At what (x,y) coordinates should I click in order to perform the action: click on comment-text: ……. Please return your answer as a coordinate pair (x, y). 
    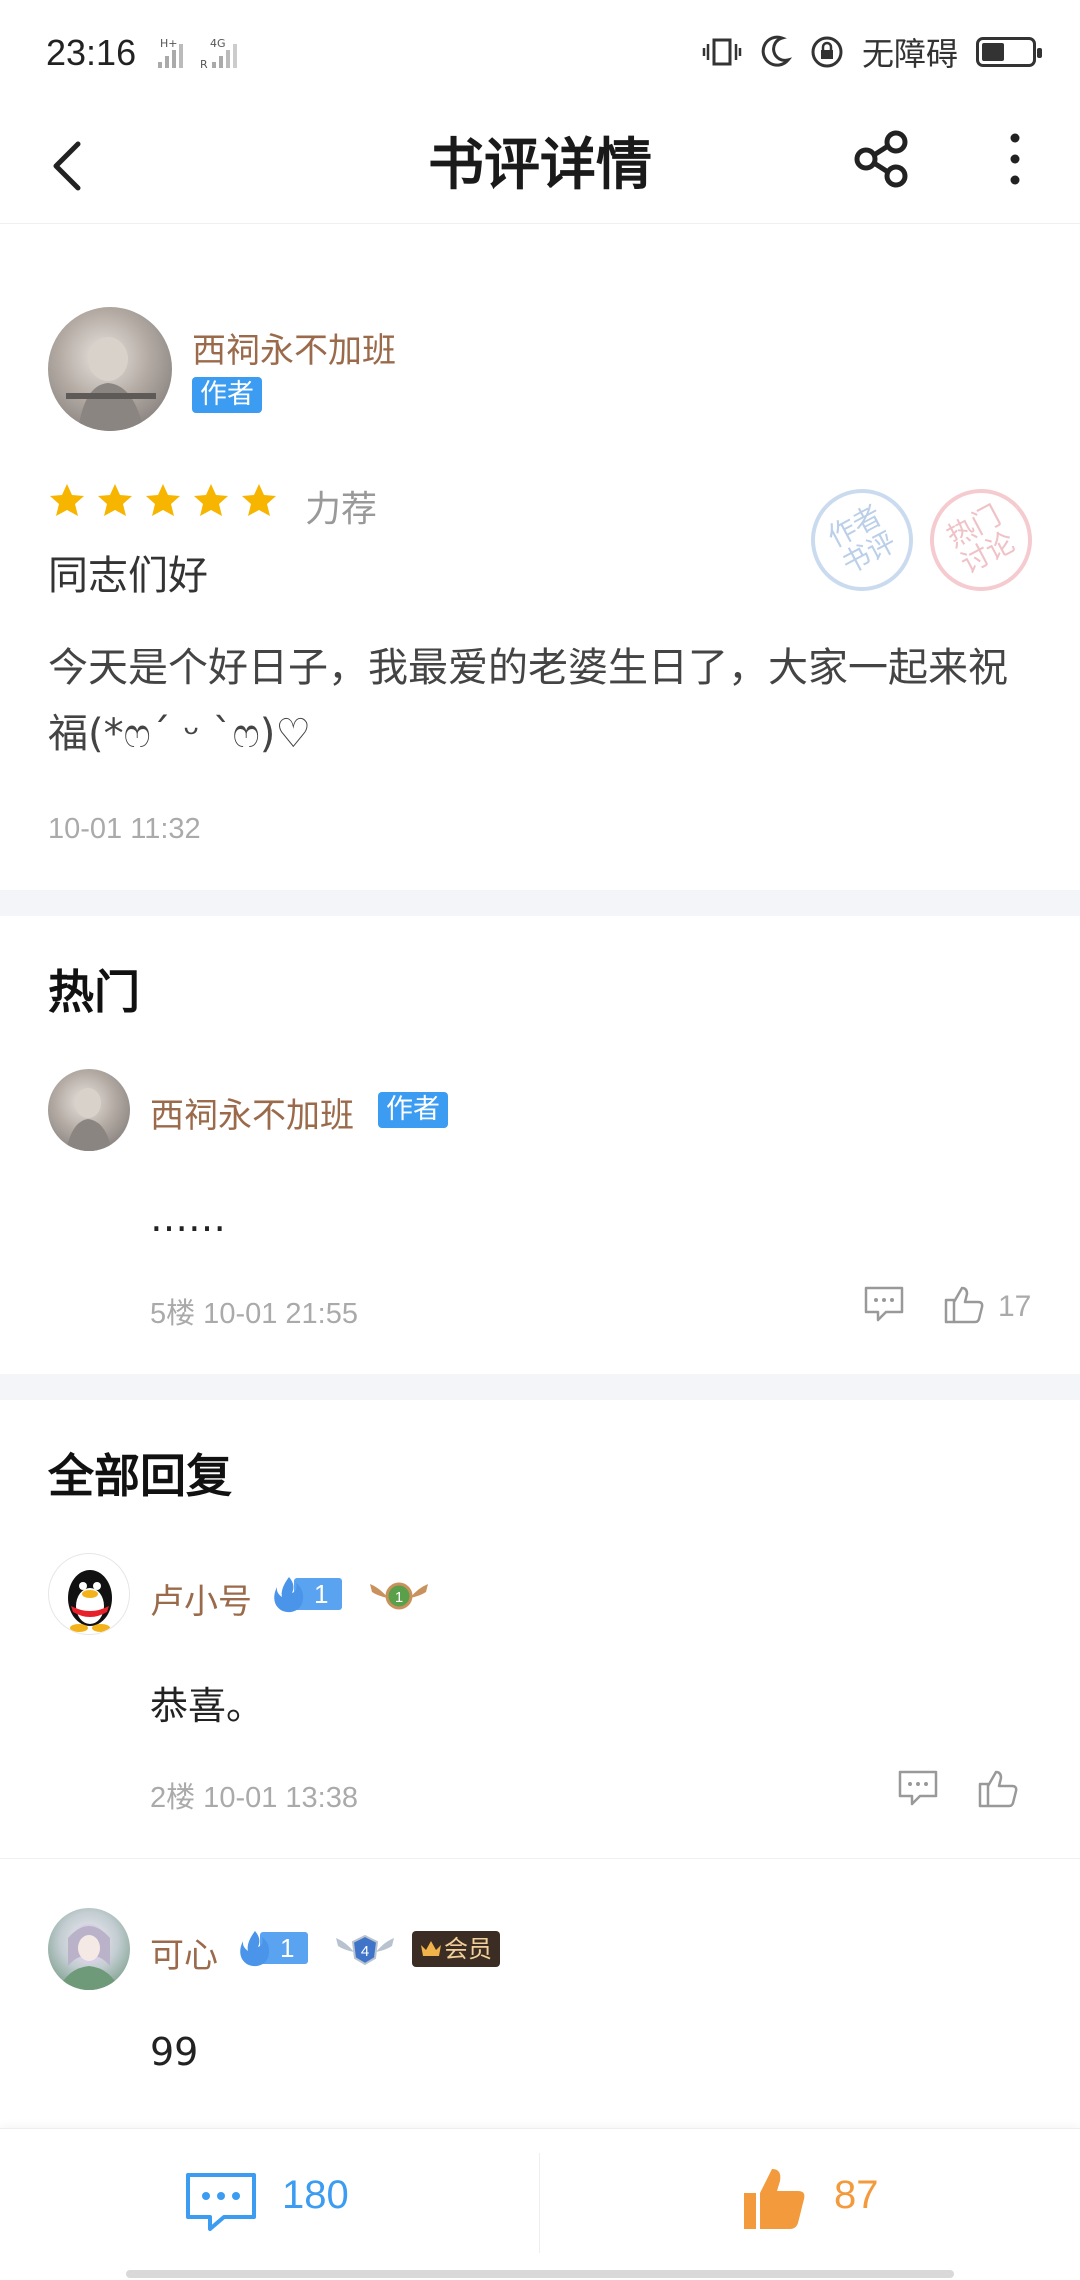
    Looking at the image, I should click on (188, 1218).